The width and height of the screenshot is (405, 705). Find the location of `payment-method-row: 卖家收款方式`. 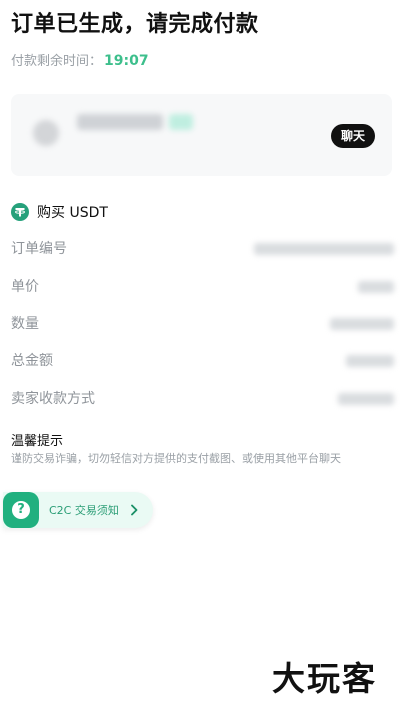

payment-method-row: 卖家收款方式 is located at coordinates (202, 399).